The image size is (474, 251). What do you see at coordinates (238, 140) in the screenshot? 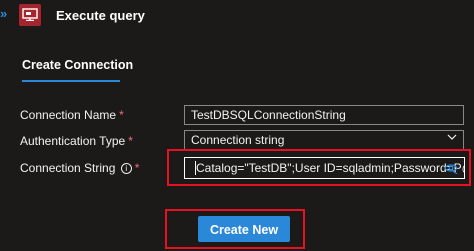
I see `authentication-type-value: Connection string` at bounding box center [238, 140].